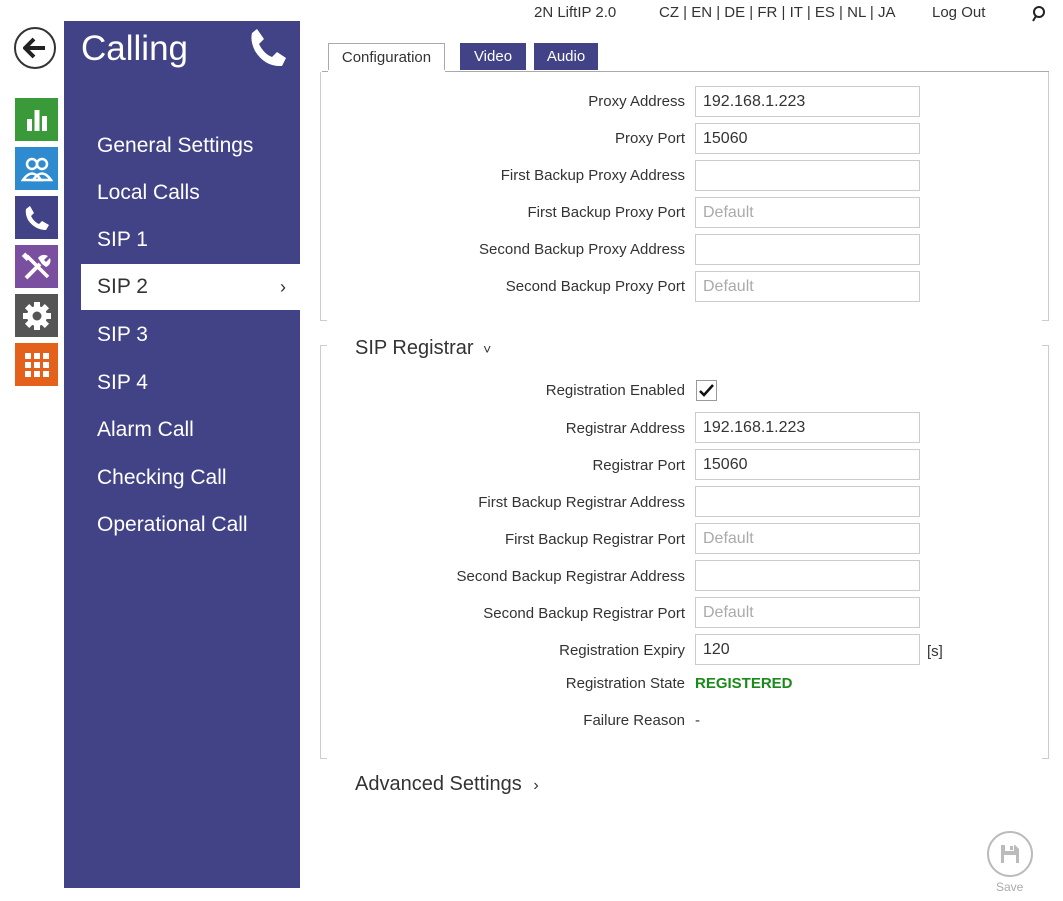  What do you see at coordinates (386, 57) in the screenshot?
I see `tab-configuration: Configuration` at bounding box center [386, 57].